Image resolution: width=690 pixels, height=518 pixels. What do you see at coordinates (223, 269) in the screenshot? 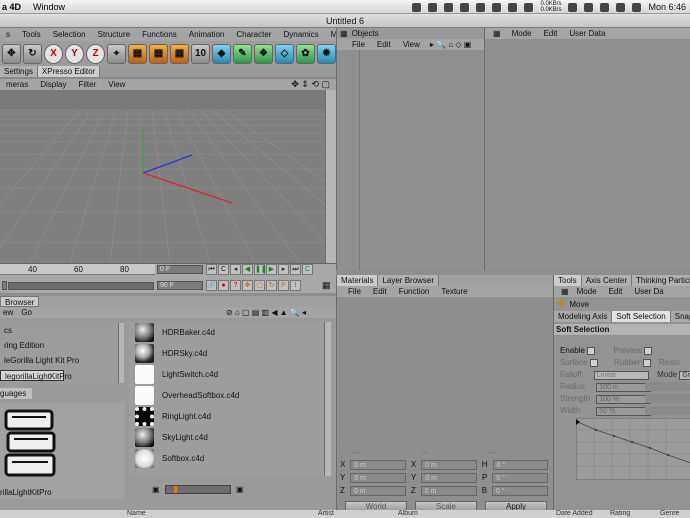
I see `loop-icon: C` at bounding box center [223, 269].